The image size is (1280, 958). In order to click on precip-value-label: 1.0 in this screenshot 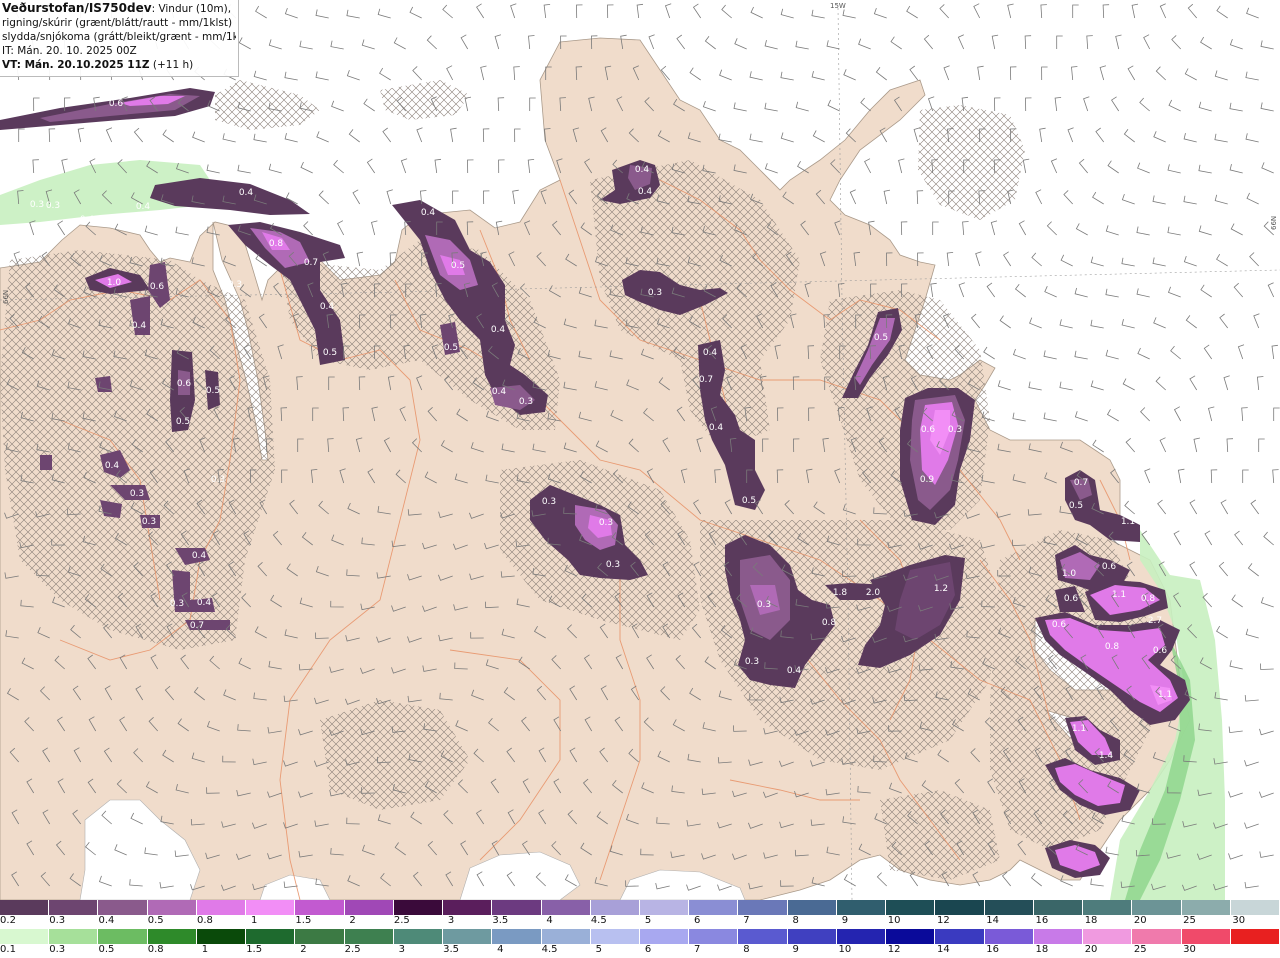, I will do `click(1069, 574)`.